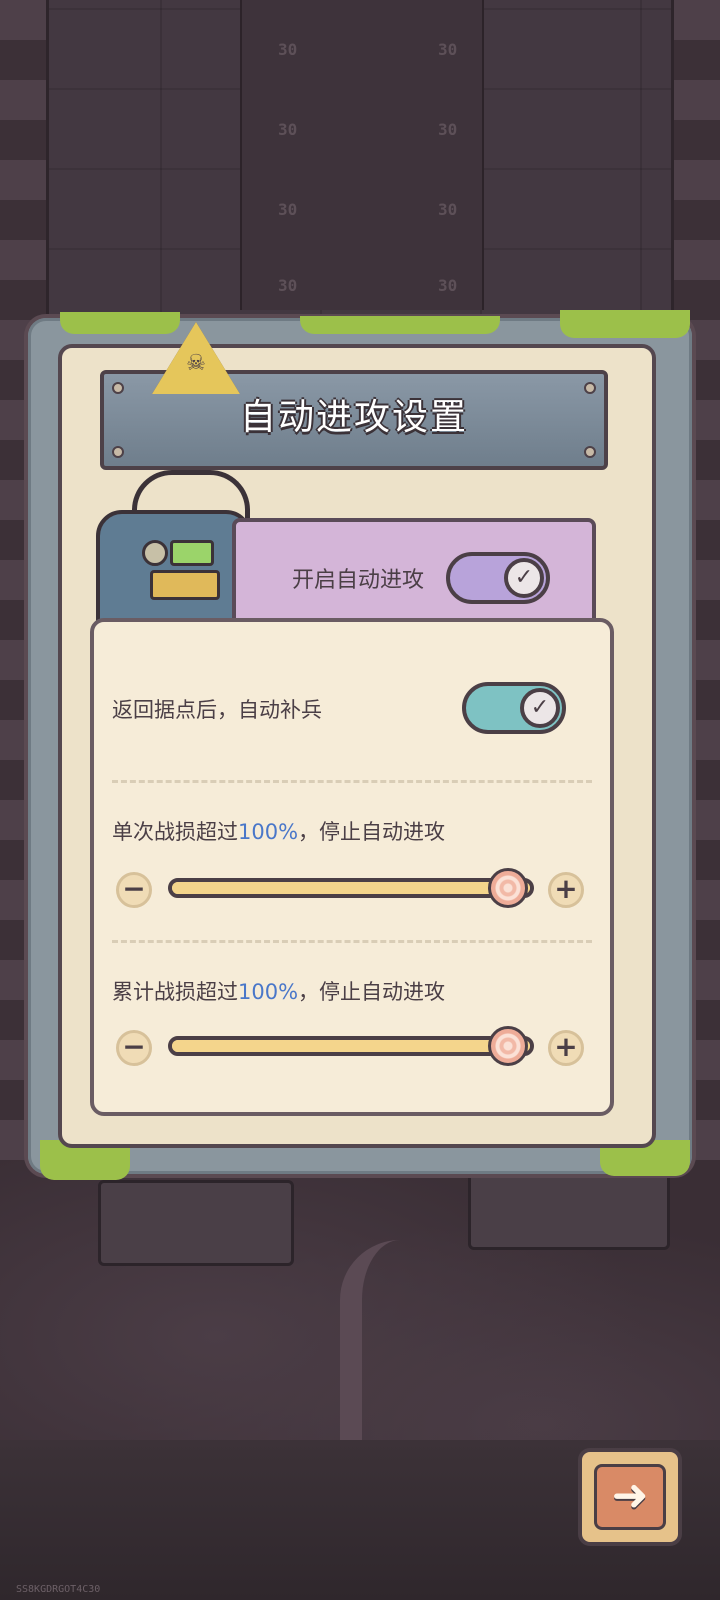 This screenshot has width=720, height=1600. I want to click on single-loss-suffix: ，停止自动进攻, so click(372, 832).